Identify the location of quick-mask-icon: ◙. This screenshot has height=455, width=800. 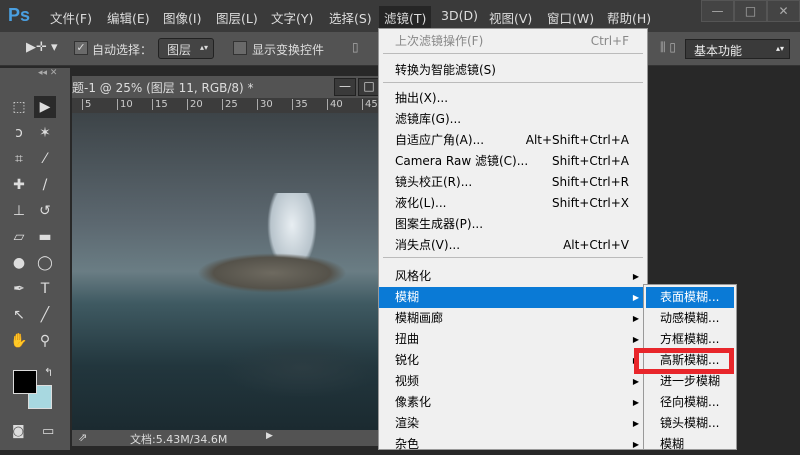
(18, 431).